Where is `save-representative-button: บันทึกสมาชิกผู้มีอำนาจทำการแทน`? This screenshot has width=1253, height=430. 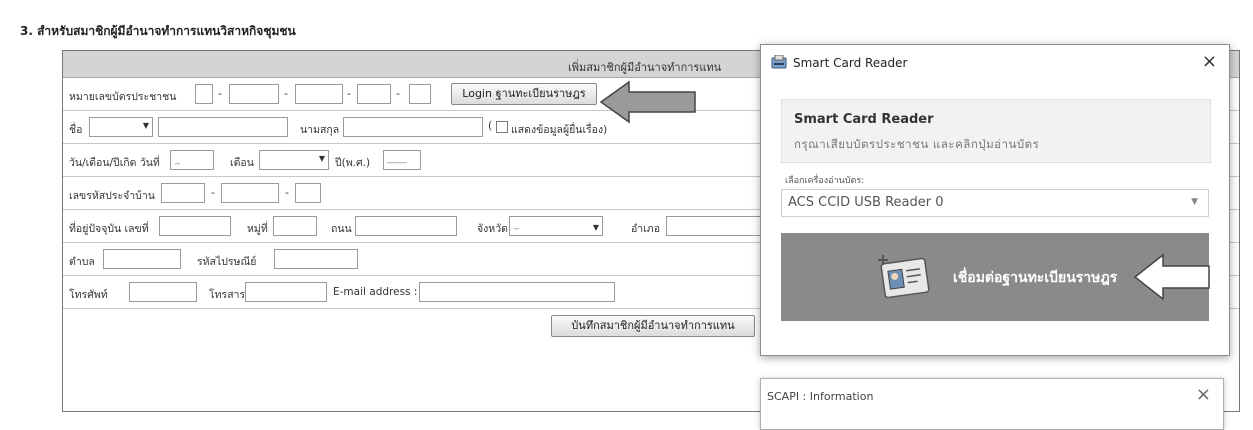
save-representative-button: บันทึกสมาชิกผู้มีอำนาจทำการแทน is located at coordinates (653, 326).